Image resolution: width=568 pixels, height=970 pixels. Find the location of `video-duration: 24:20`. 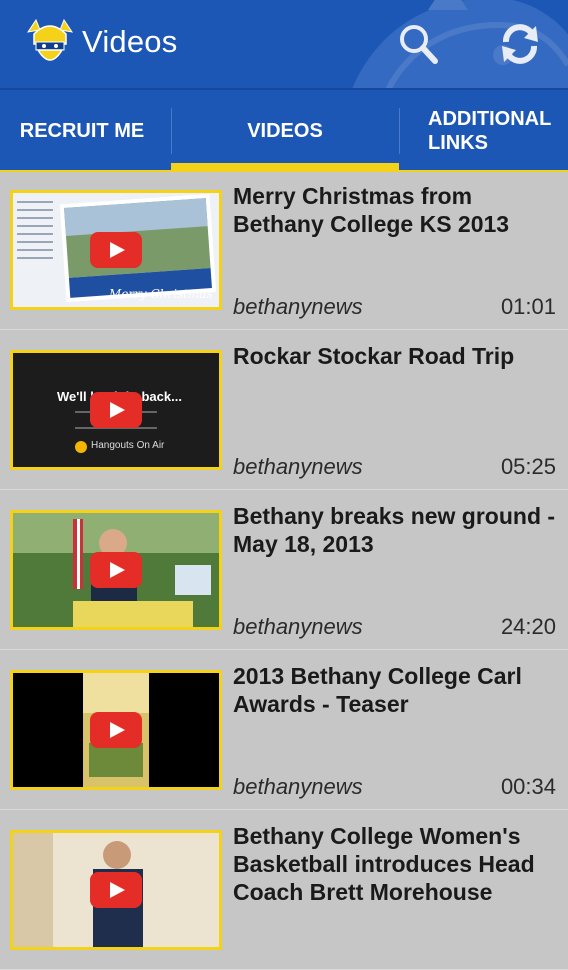

video-duration: 24:20 is located at coordinates (528, 626).